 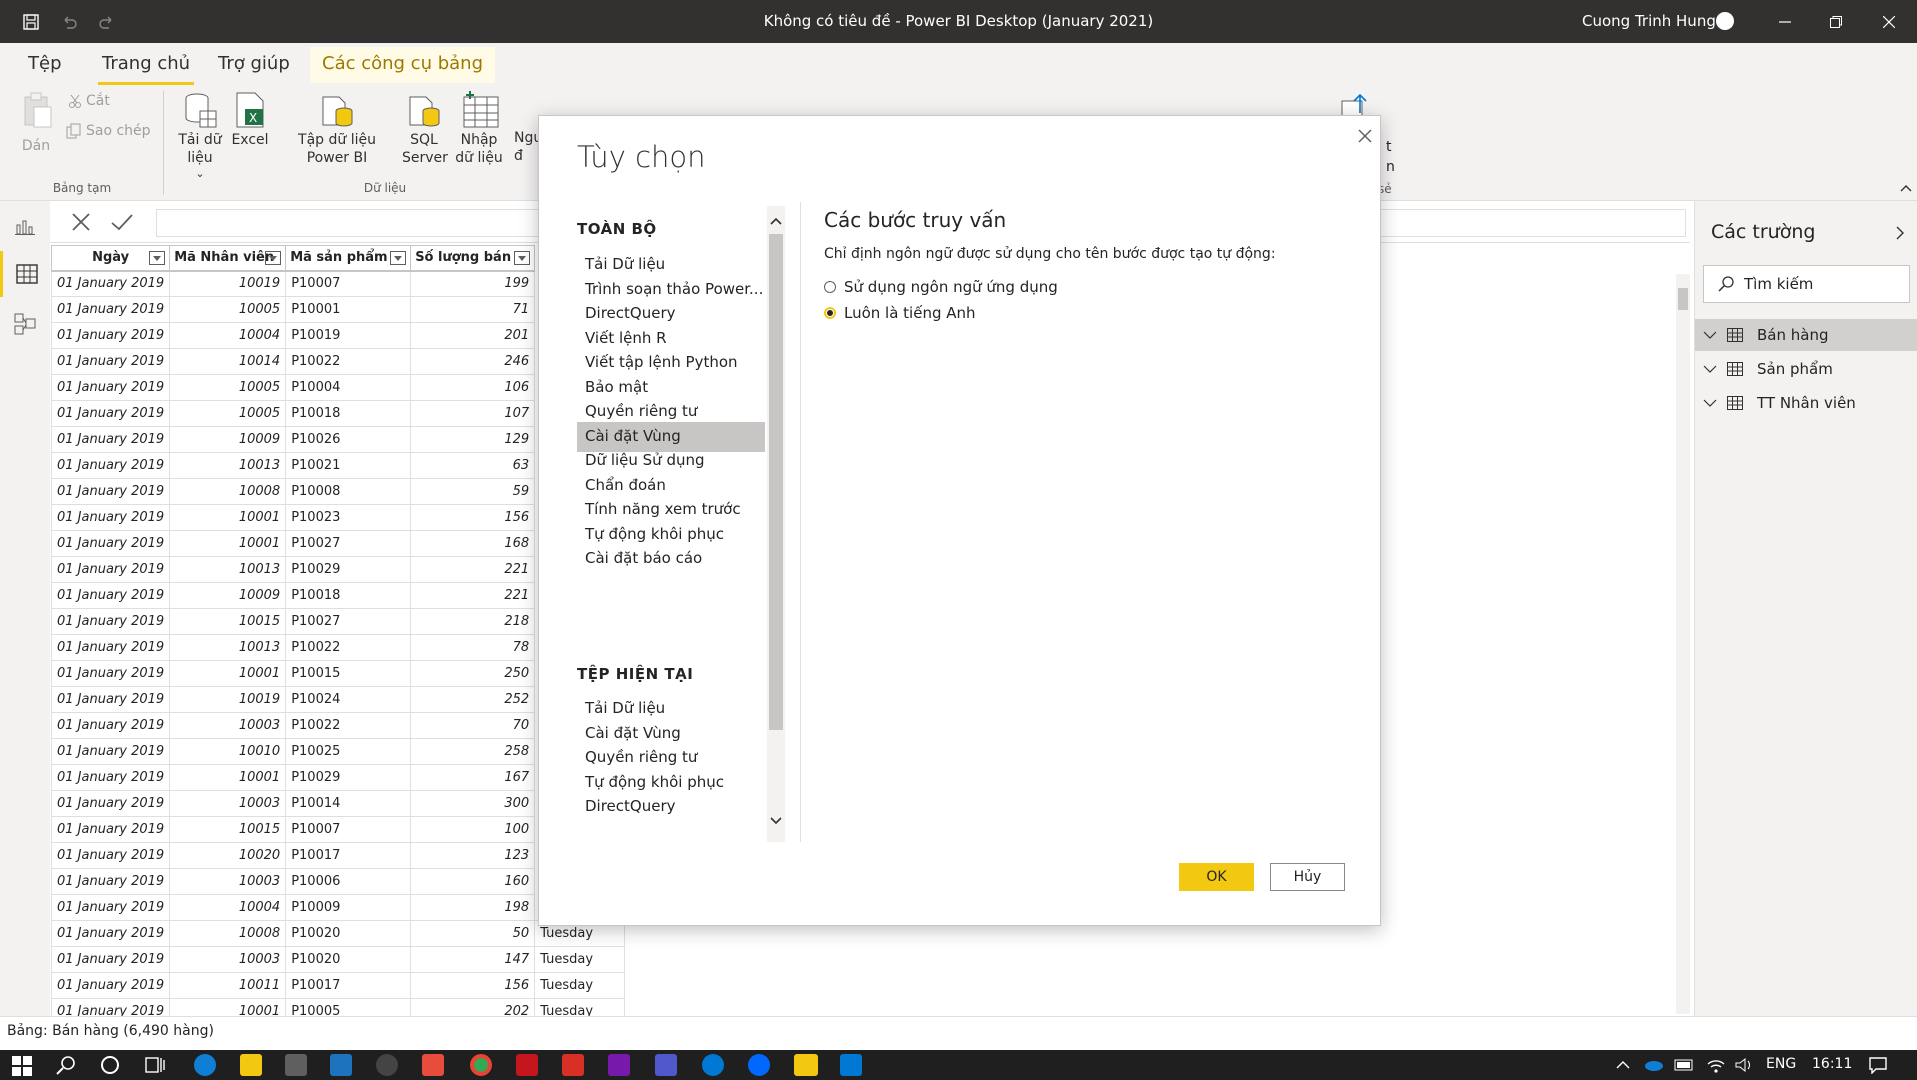 What do you see at coordinates (830, 287) in the screenshot?
I see `radio-button` at bounding box center [830, 287].